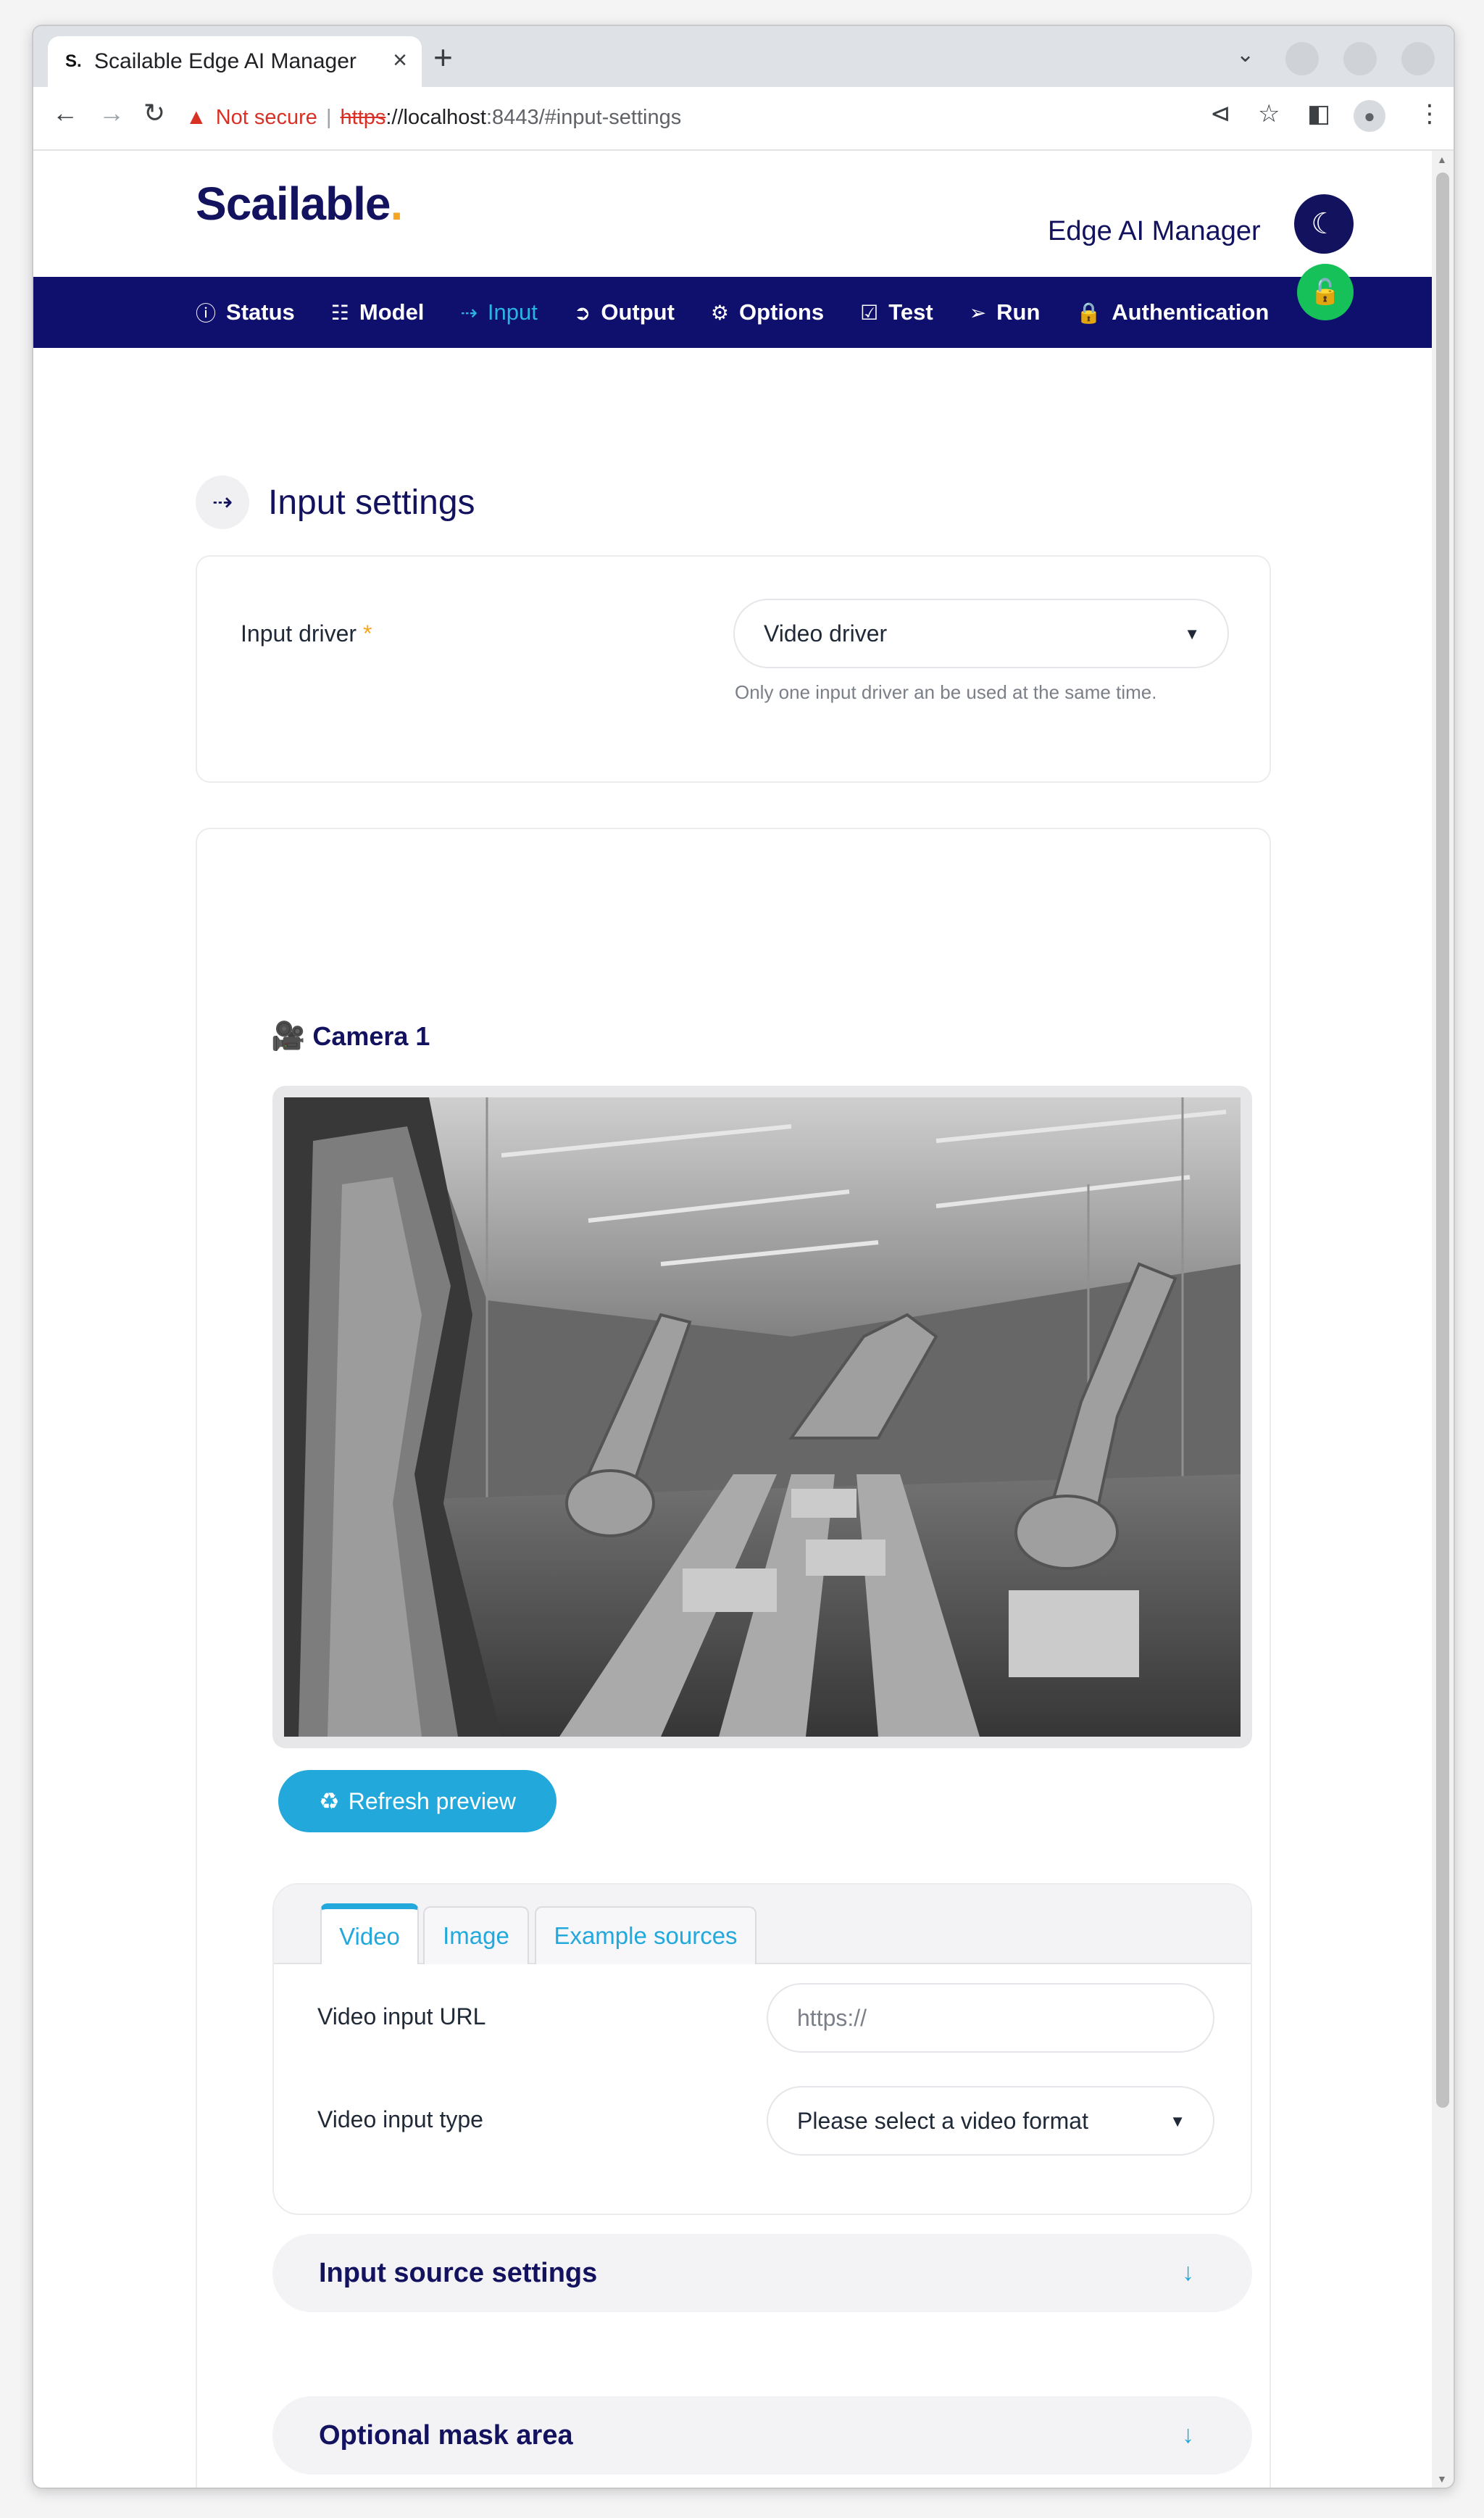 The image size is (1484, 2518). What do you see at coordinates (266, 117) in the screenshot?
I see `not-secure-label: Not secure` at bounding box center [266, 117].